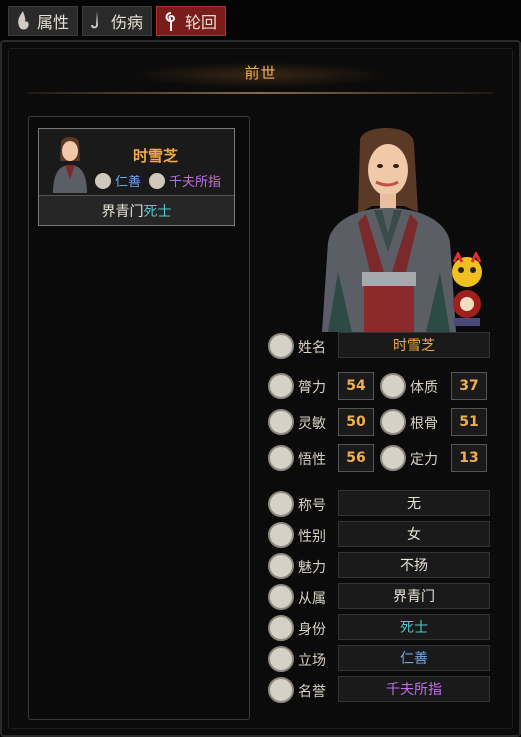 The height and width of the screenshot is (737, 521). I want to click on identity-label: 身份, so click(312, 630).